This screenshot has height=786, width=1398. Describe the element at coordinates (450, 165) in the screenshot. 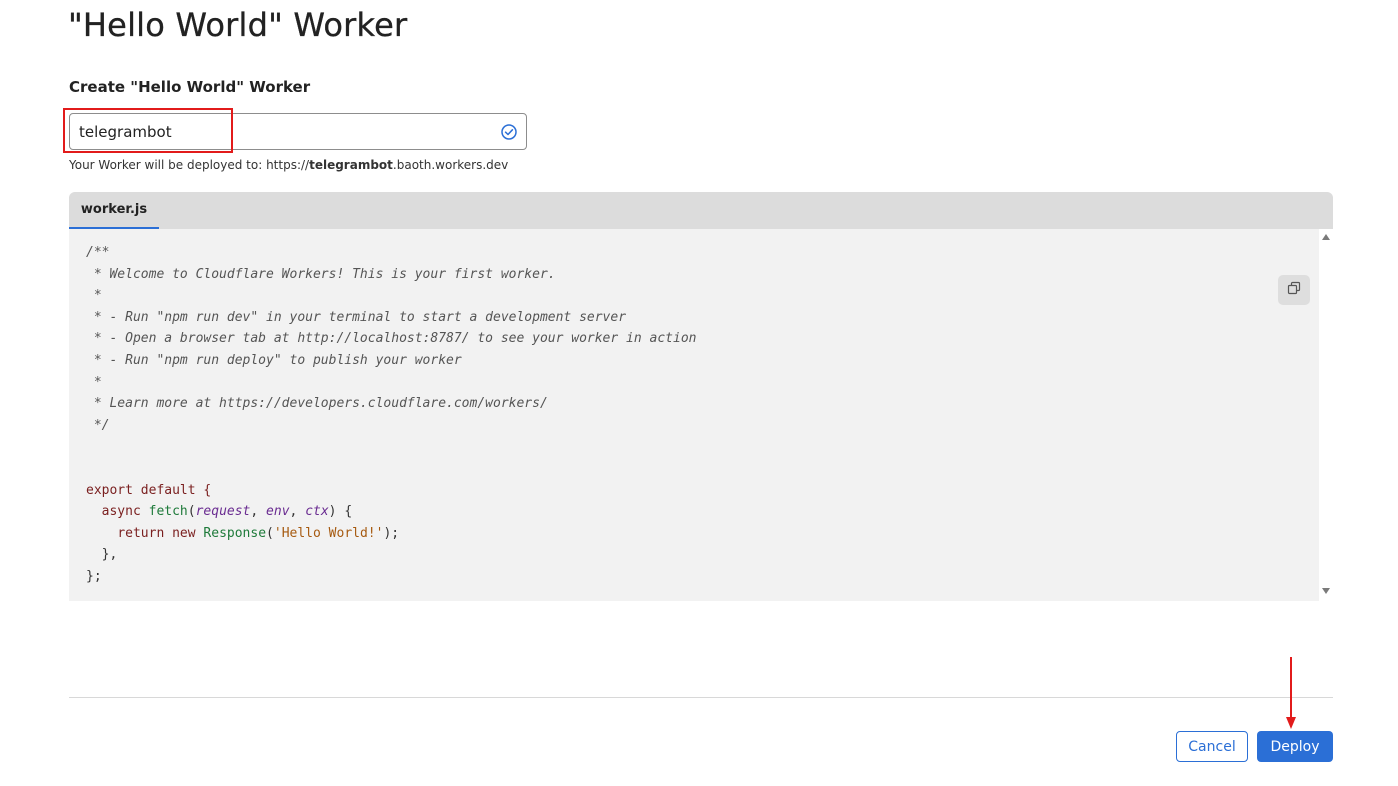

I see `deploy-url-suffix: .baoth.workers.dev` at that location.